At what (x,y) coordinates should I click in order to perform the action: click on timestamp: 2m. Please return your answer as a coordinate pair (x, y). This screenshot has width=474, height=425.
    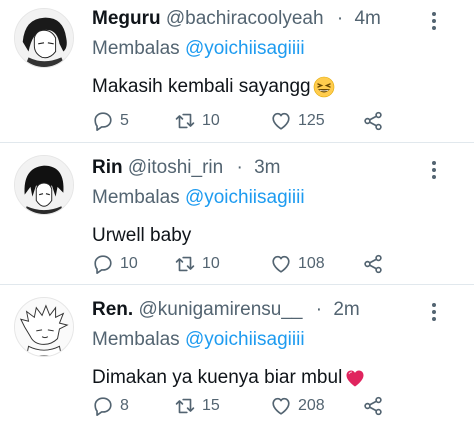
    Looking at the image, I should click on (346, 309).